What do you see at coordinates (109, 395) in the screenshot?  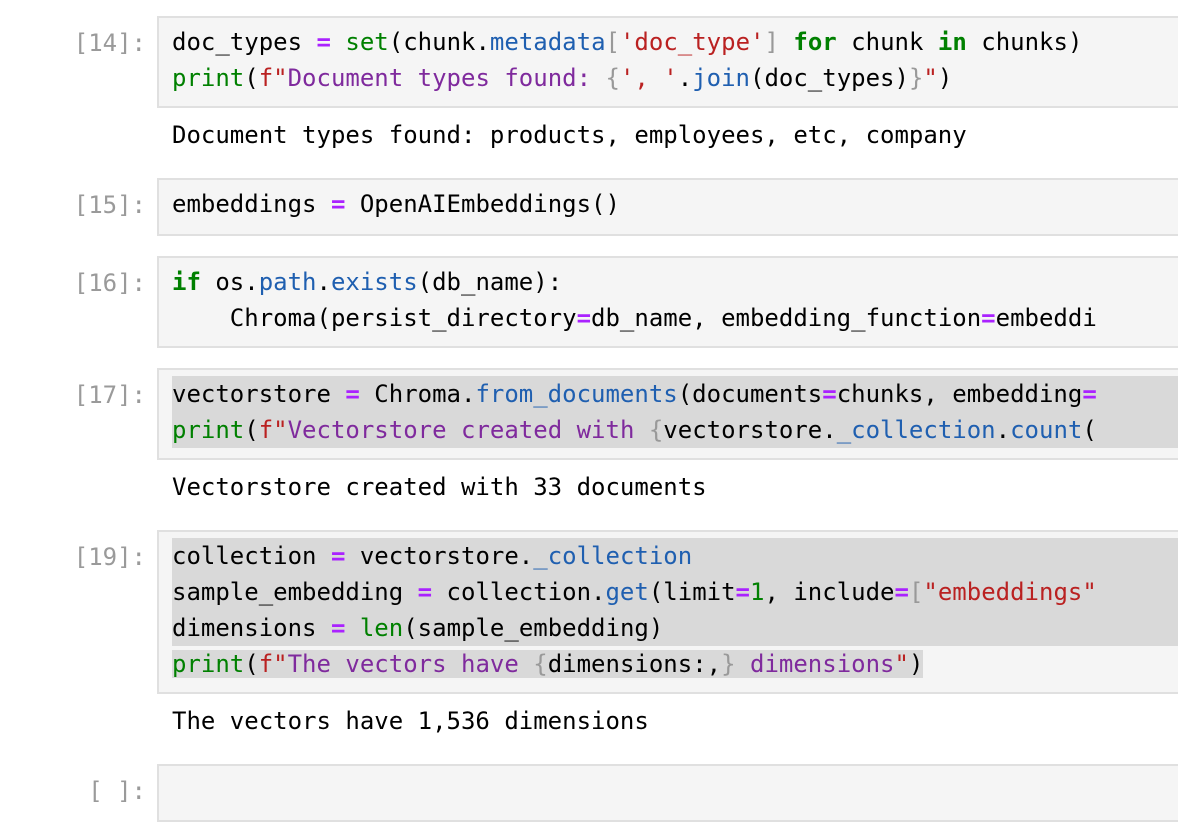 I see `cell-prompt: [17]:` at bounding box center [109, 395].